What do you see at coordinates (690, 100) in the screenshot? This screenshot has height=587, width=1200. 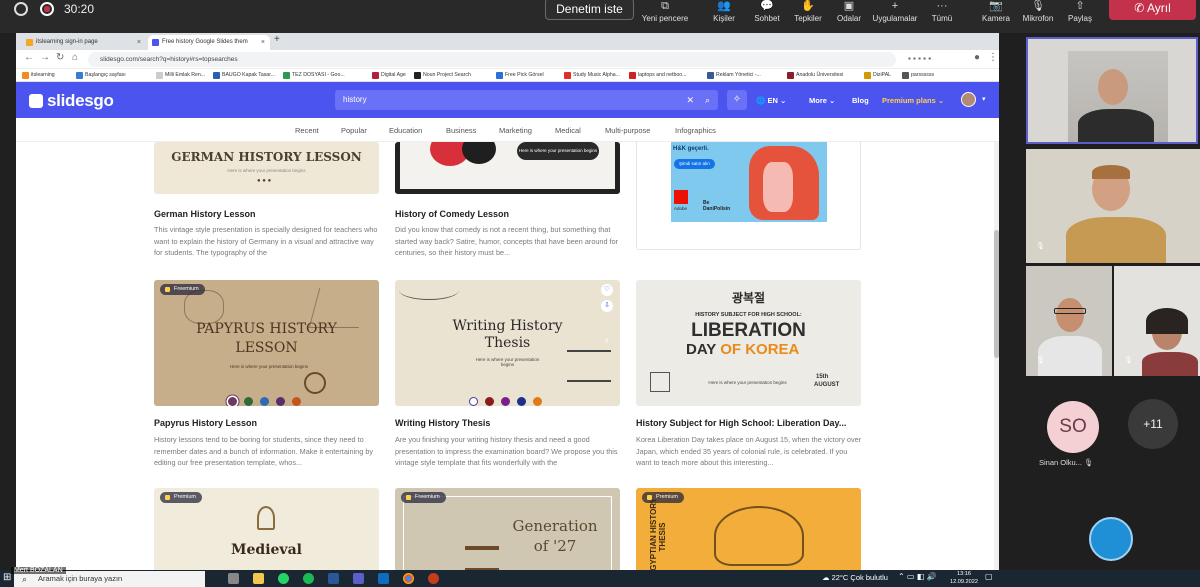 I see `clear-icon: ✕` at bounding box center [690, 100].